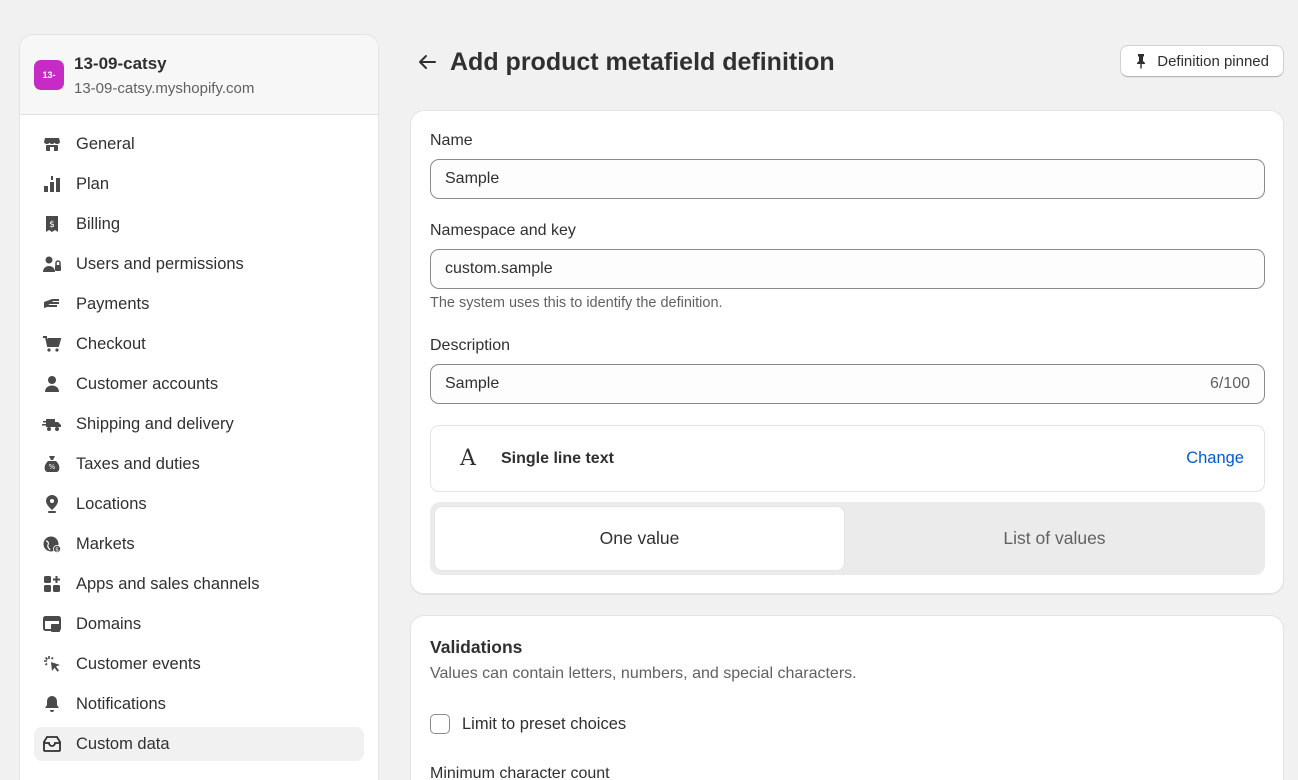 Image resolution: width=1298 pixels, height=780 pixels. I want to click on domains-icon, so click(52, 624).